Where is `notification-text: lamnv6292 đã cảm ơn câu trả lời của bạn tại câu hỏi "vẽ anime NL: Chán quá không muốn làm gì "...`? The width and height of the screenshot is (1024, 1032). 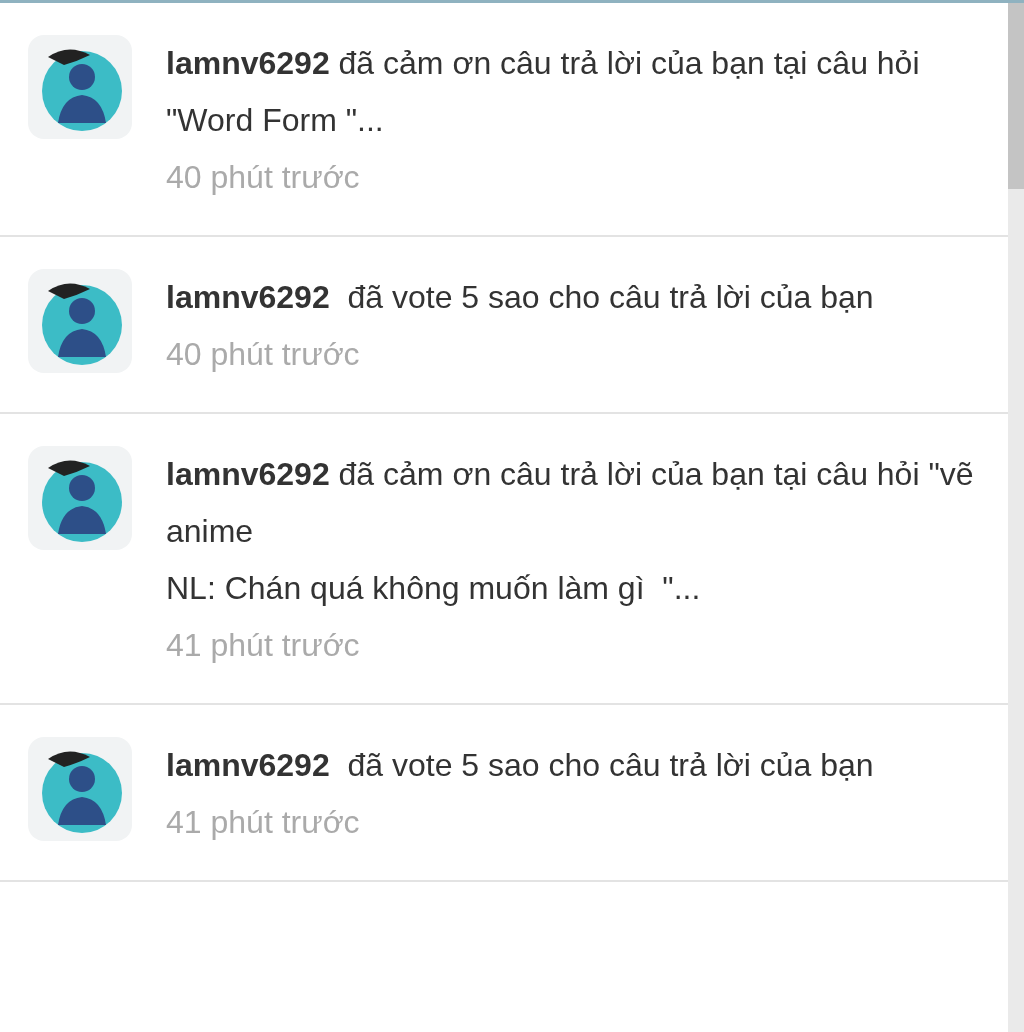 notification-text: lamnv6292 đã cảm ơn câu trả lời của bạn tại câu hỏi "vẽ anime NL: Chán quá không muốn làm gì "... is located at coordinates (570, 531).